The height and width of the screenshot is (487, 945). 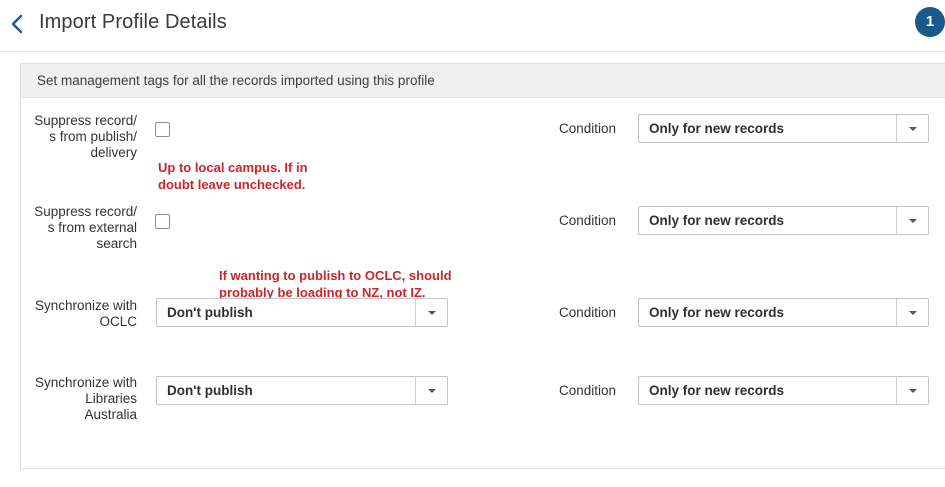 I want to click on suppress-external-checkbox, so click(x=162, y=221).